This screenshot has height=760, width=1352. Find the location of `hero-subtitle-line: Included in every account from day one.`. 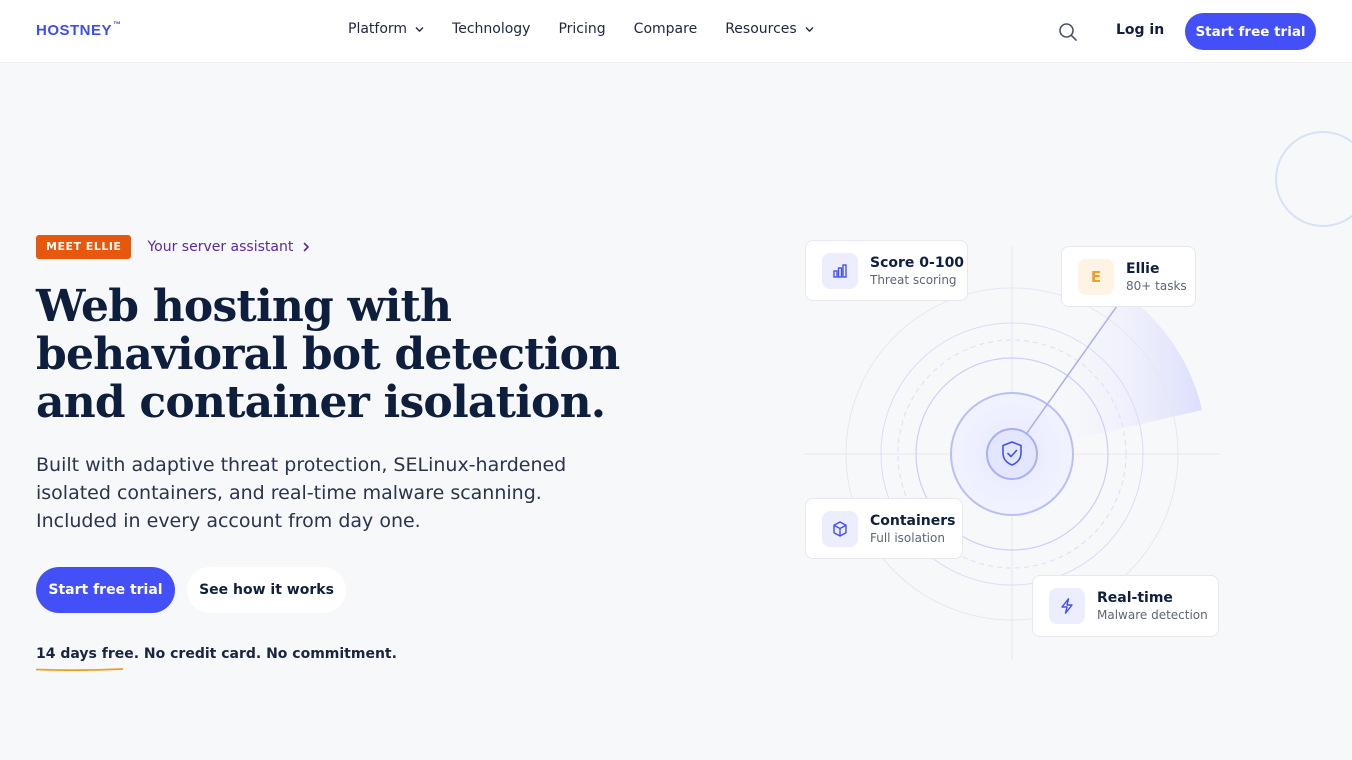

hero-subtitle-line: Included in every account from day one. is located at coordinates (228, 521).